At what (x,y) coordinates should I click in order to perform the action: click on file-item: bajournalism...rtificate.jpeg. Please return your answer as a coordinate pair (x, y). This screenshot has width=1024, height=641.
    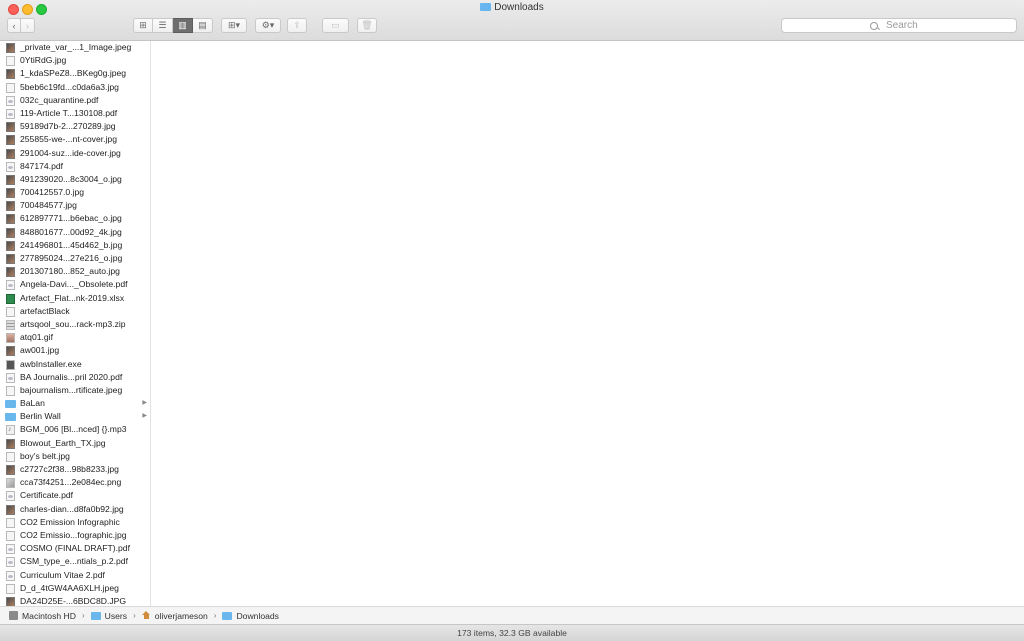
    Looking at the image, I should click on (75, 390).